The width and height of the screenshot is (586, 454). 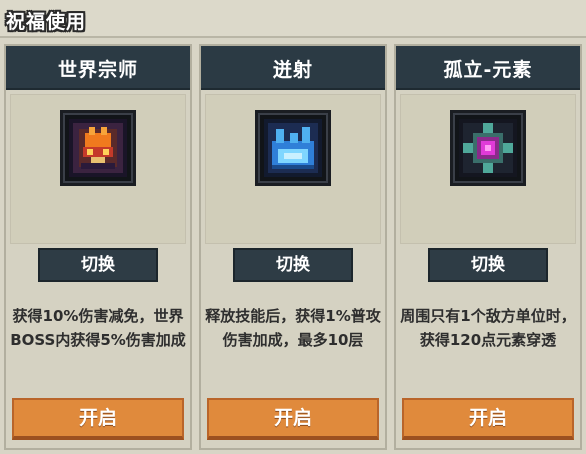 What do you see at coordinates (488, 148) in the screenshot?
I see `isolated-element-orb-icon` at bounding box center [488, 148].